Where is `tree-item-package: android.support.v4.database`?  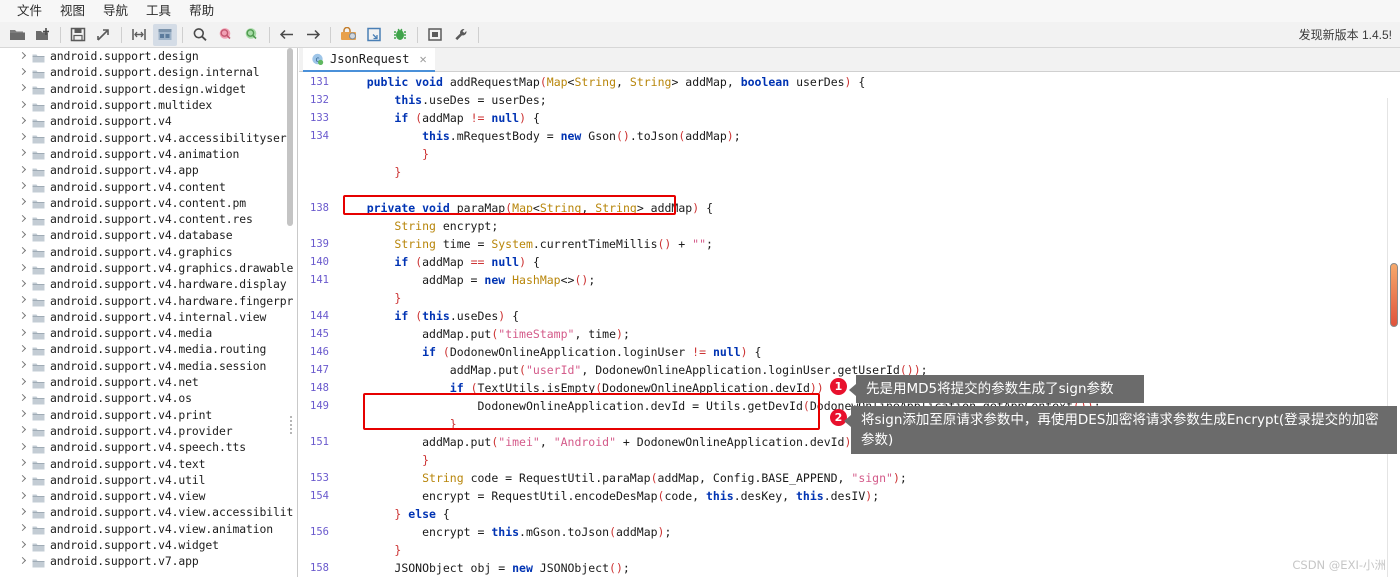
tree-item-package: android.support.v4.database is located at coordinates (148, 235).